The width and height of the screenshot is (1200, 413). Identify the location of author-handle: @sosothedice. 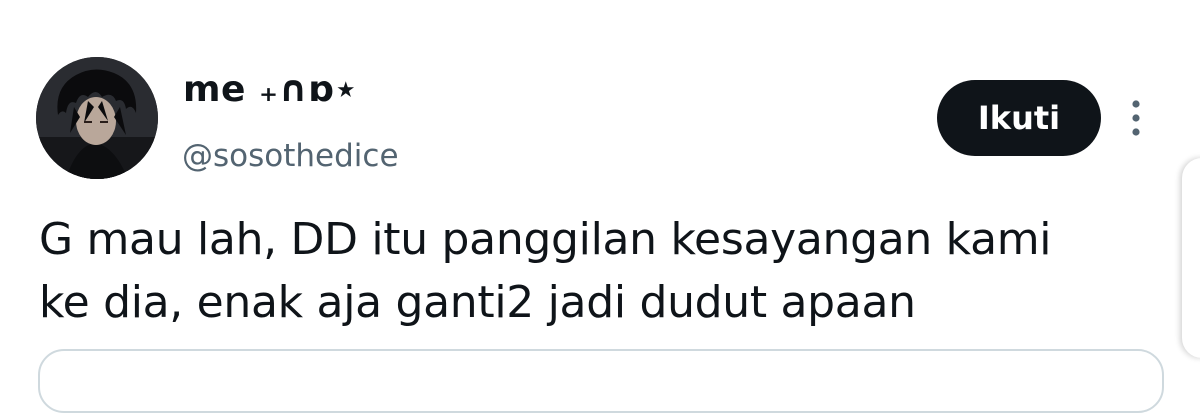
(290, 156).